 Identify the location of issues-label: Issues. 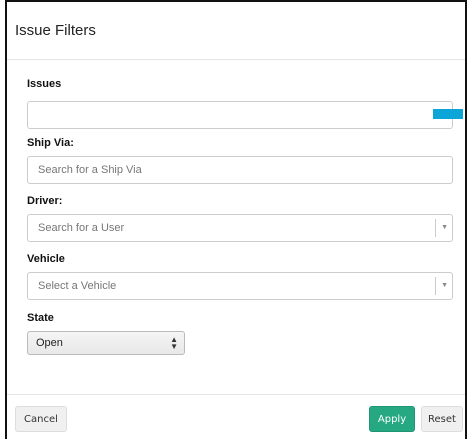
(44, 84).